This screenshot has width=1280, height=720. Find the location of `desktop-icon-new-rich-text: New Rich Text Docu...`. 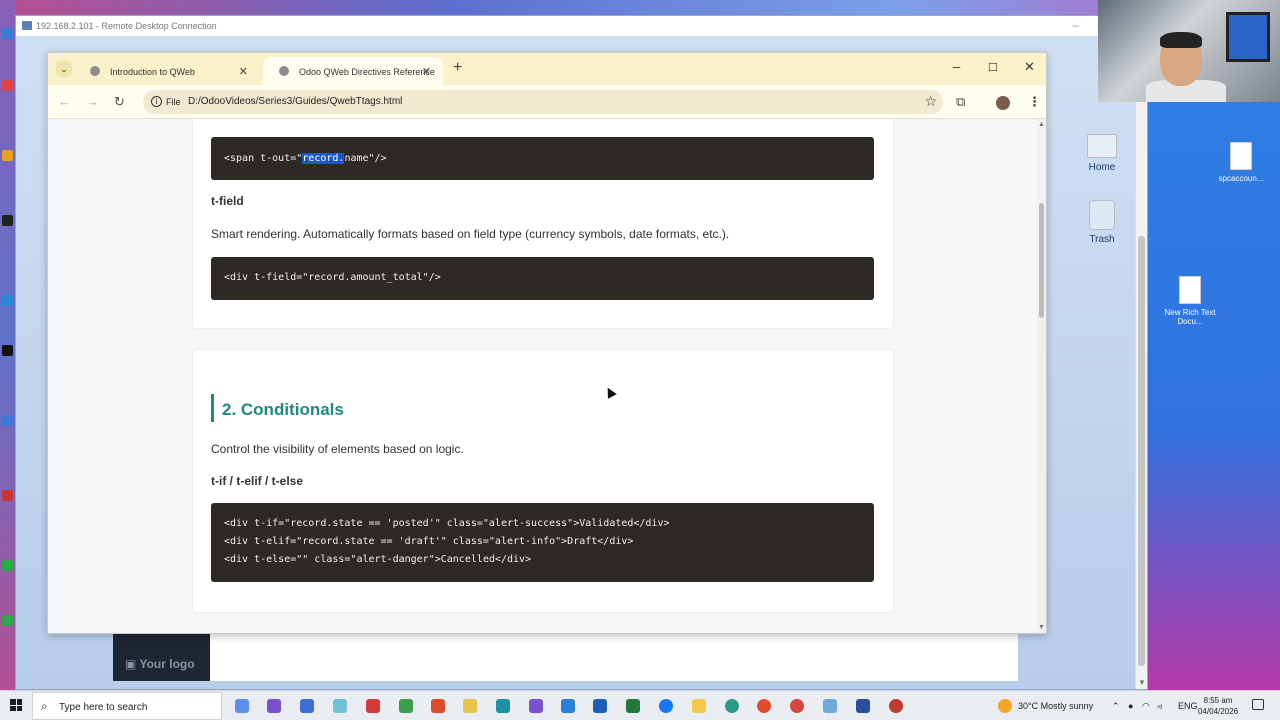

desktop-icon-new-rich-text: New Rich Text Docu... is located at coordinates (1190, 301).